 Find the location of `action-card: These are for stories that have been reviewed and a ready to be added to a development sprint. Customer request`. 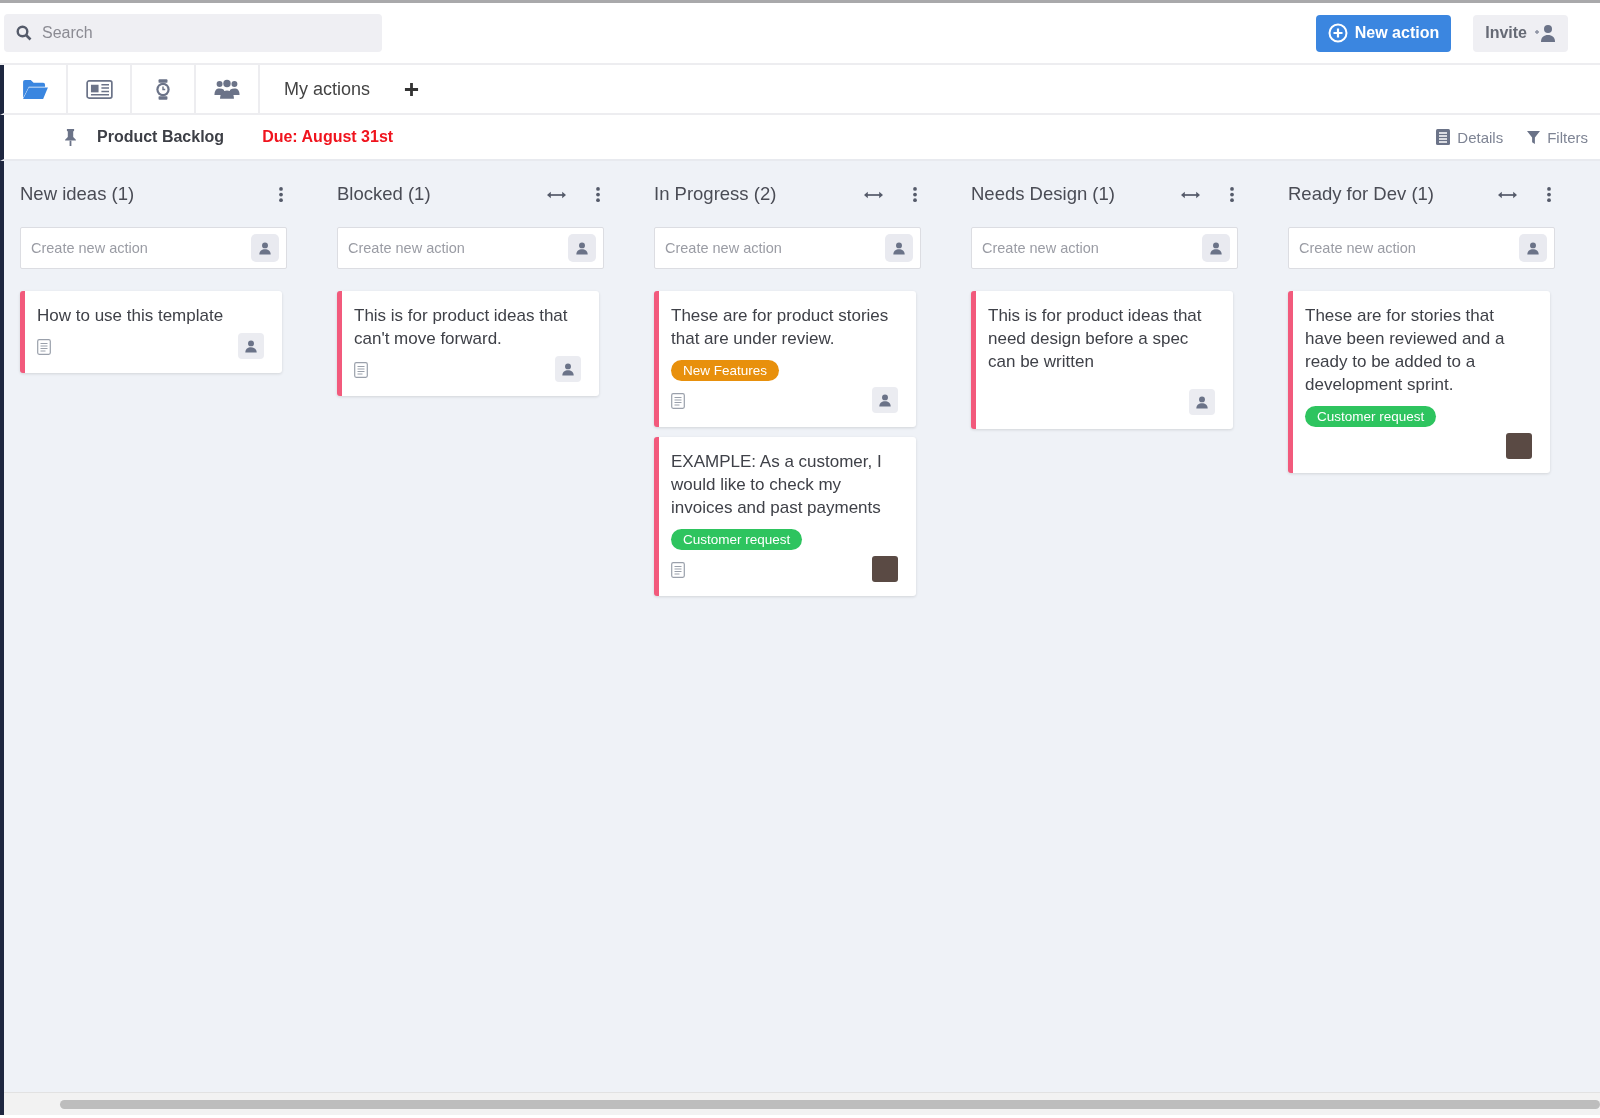

action-card: These are for stories that have been reviewed and a ready to be added to a development sprint. Customer request is located at coordinates (1419, 382).